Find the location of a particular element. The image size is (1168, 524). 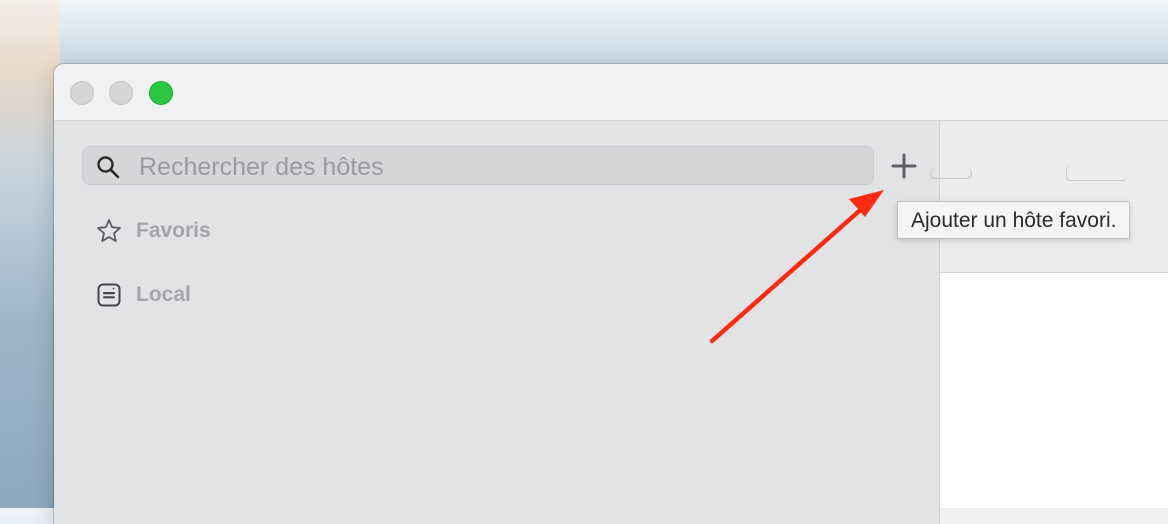

search-input is located at coordinates (489, 167).